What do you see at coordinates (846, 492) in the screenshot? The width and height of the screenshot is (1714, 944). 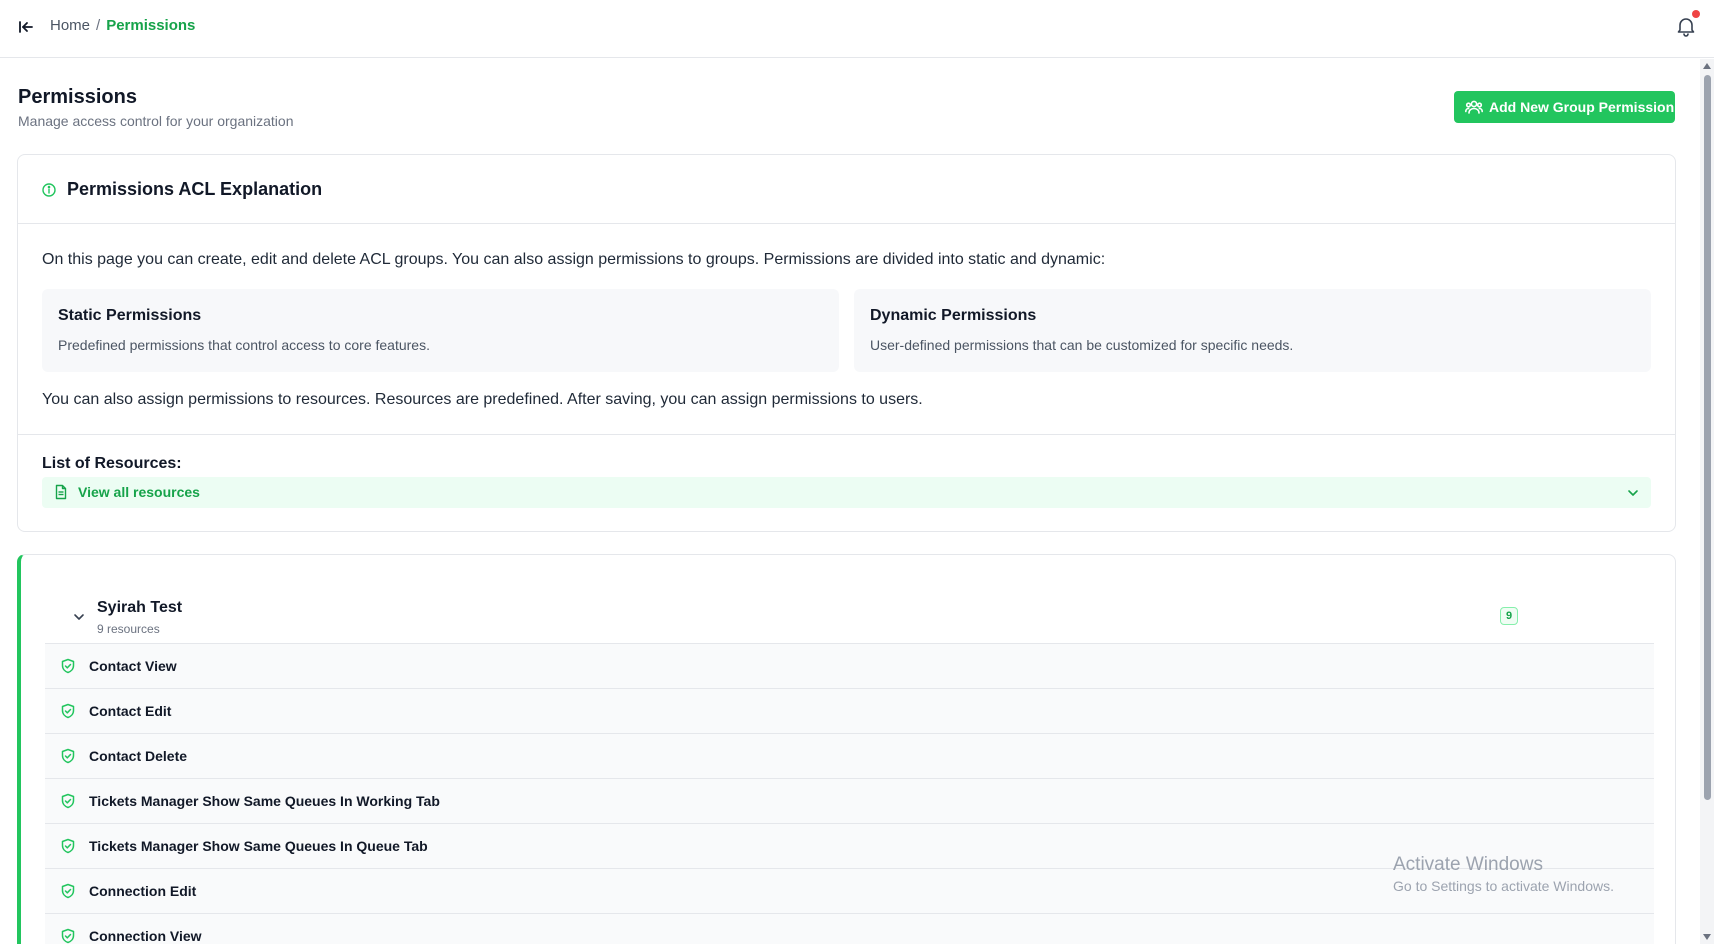 I see `view-all-resources-toggle: View all resources` at bounding box center [846, 492].